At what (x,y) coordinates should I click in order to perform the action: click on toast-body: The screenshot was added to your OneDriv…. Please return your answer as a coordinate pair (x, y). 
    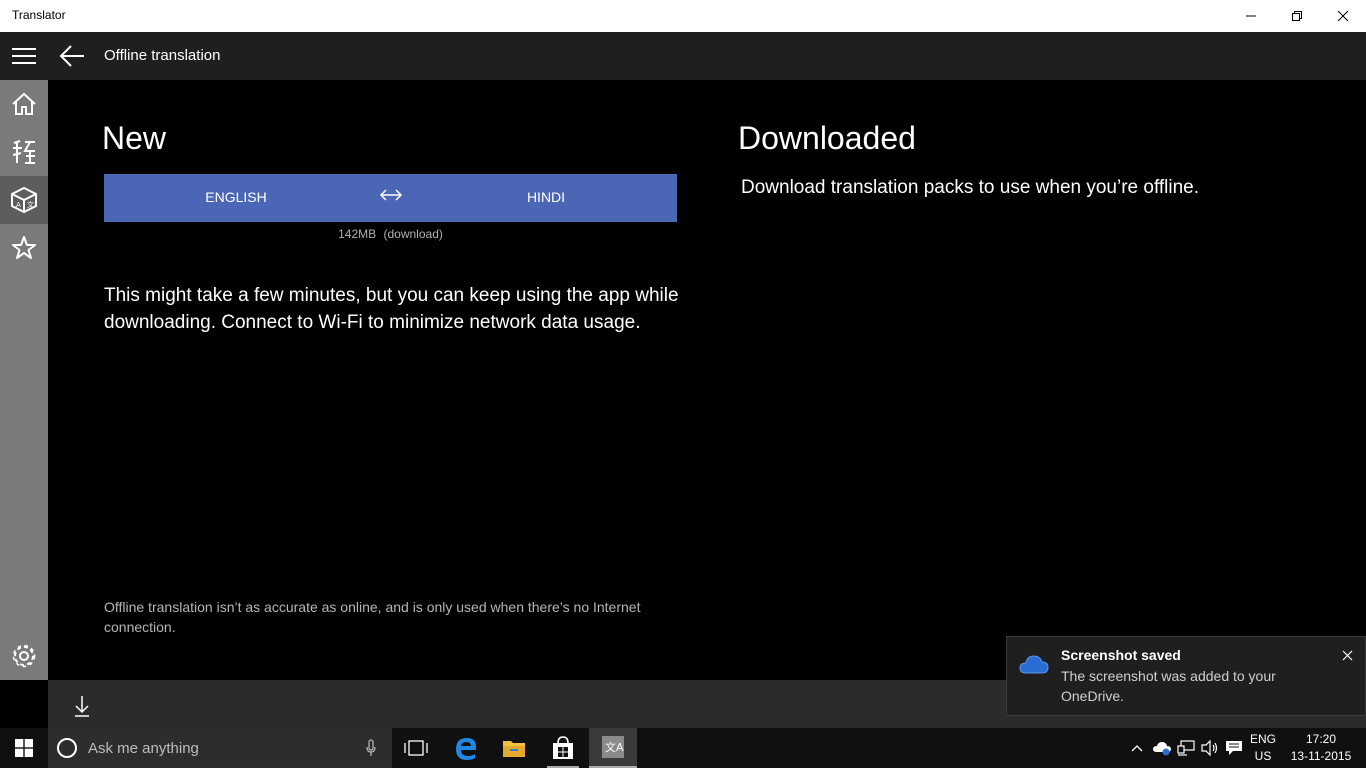
    Looking at the image, I should click on (1168, 686).